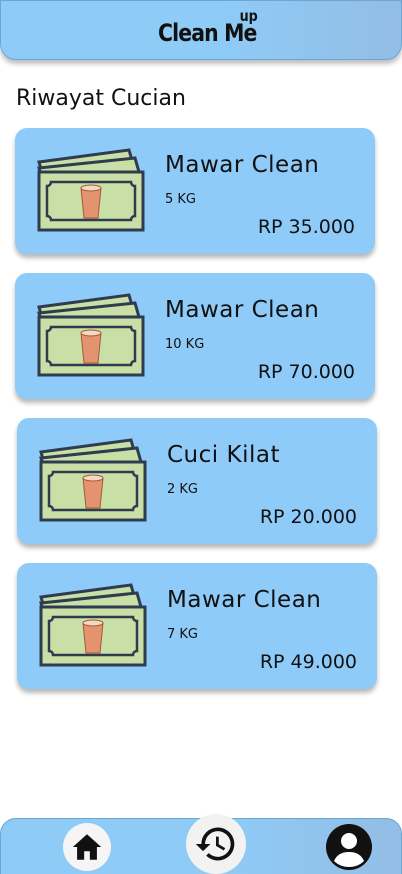 This screenshot has width=402, height=874. I want to click on laundry-weight: 5 KG, so click(181, 199).